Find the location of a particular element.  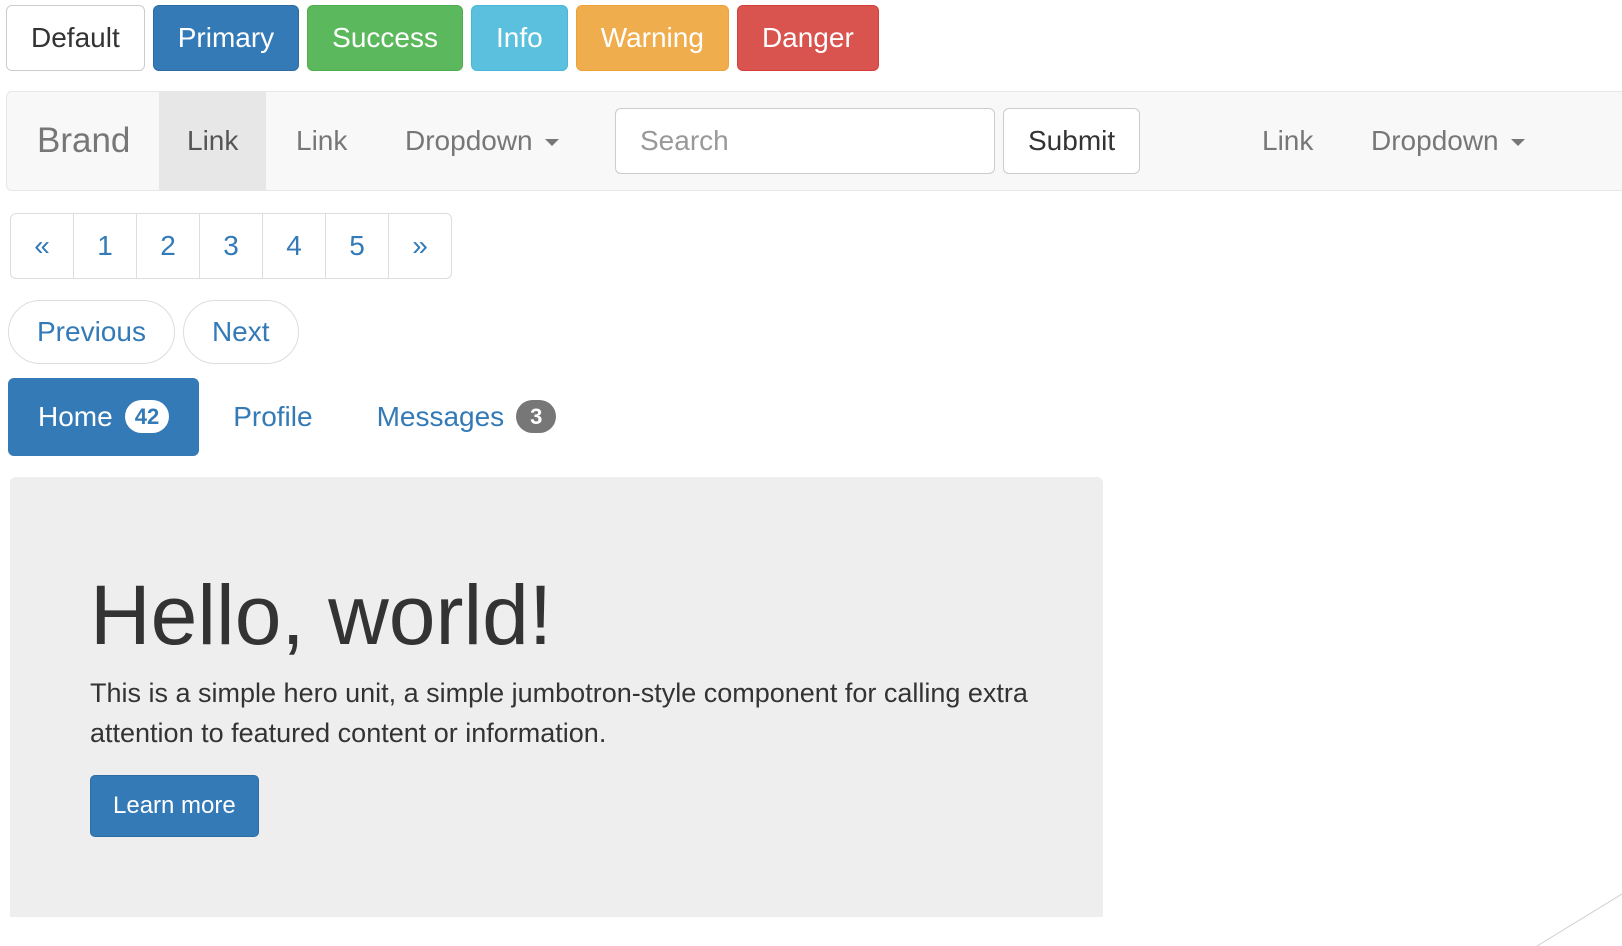

pagination-page-4: 4 is located at coordinates (294, 246).